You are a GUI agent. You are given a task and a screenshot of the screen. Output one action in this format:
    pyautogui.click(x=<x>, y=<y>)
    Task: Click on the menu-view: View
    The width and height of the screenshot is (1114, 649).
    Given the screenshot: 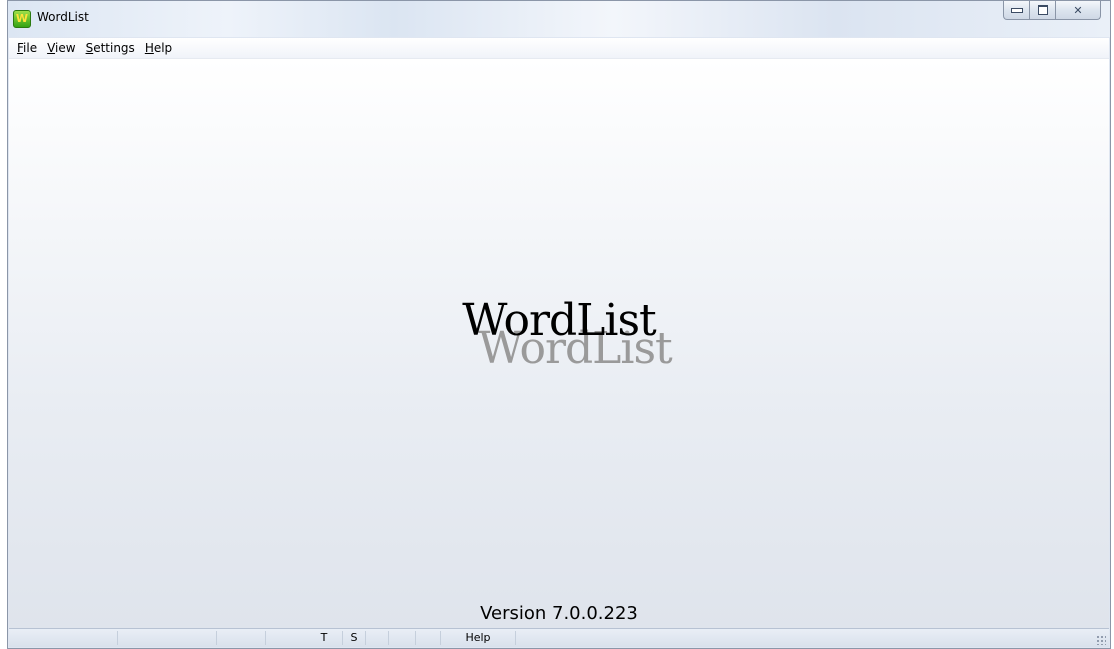 What is the action you would take?
    pyautogui.click(x=61, y=48)
    